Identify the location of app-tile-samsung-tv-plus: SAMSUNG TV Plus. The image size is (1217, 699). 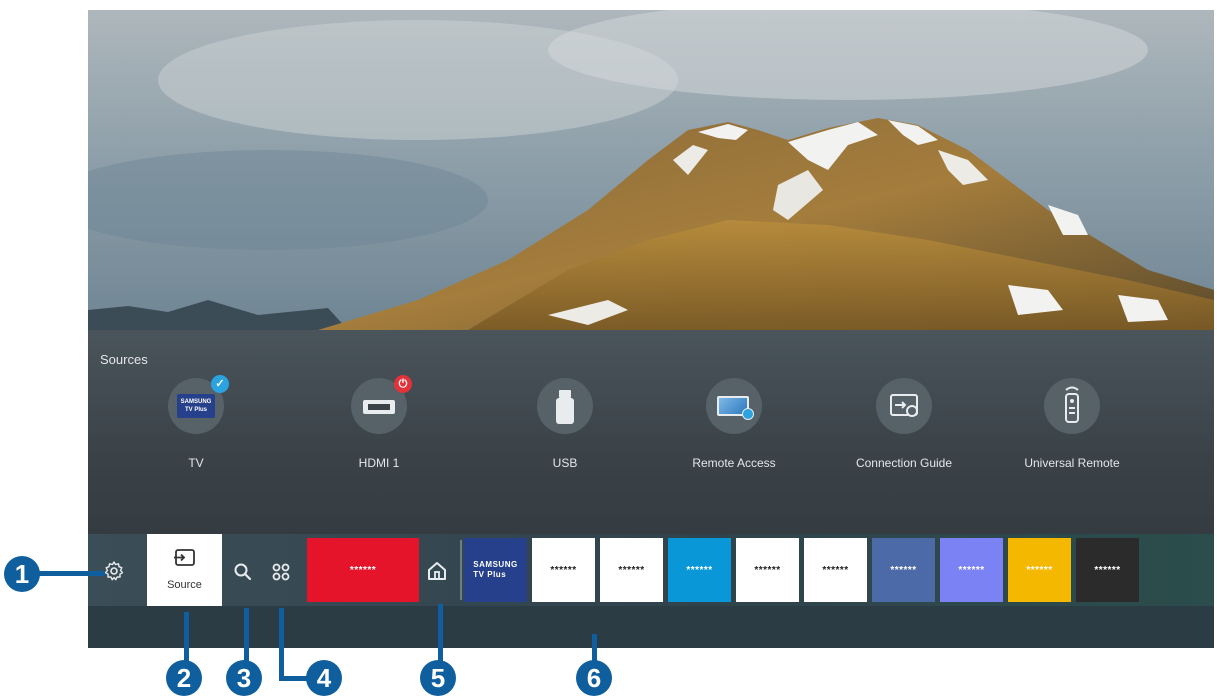
(495, 570).